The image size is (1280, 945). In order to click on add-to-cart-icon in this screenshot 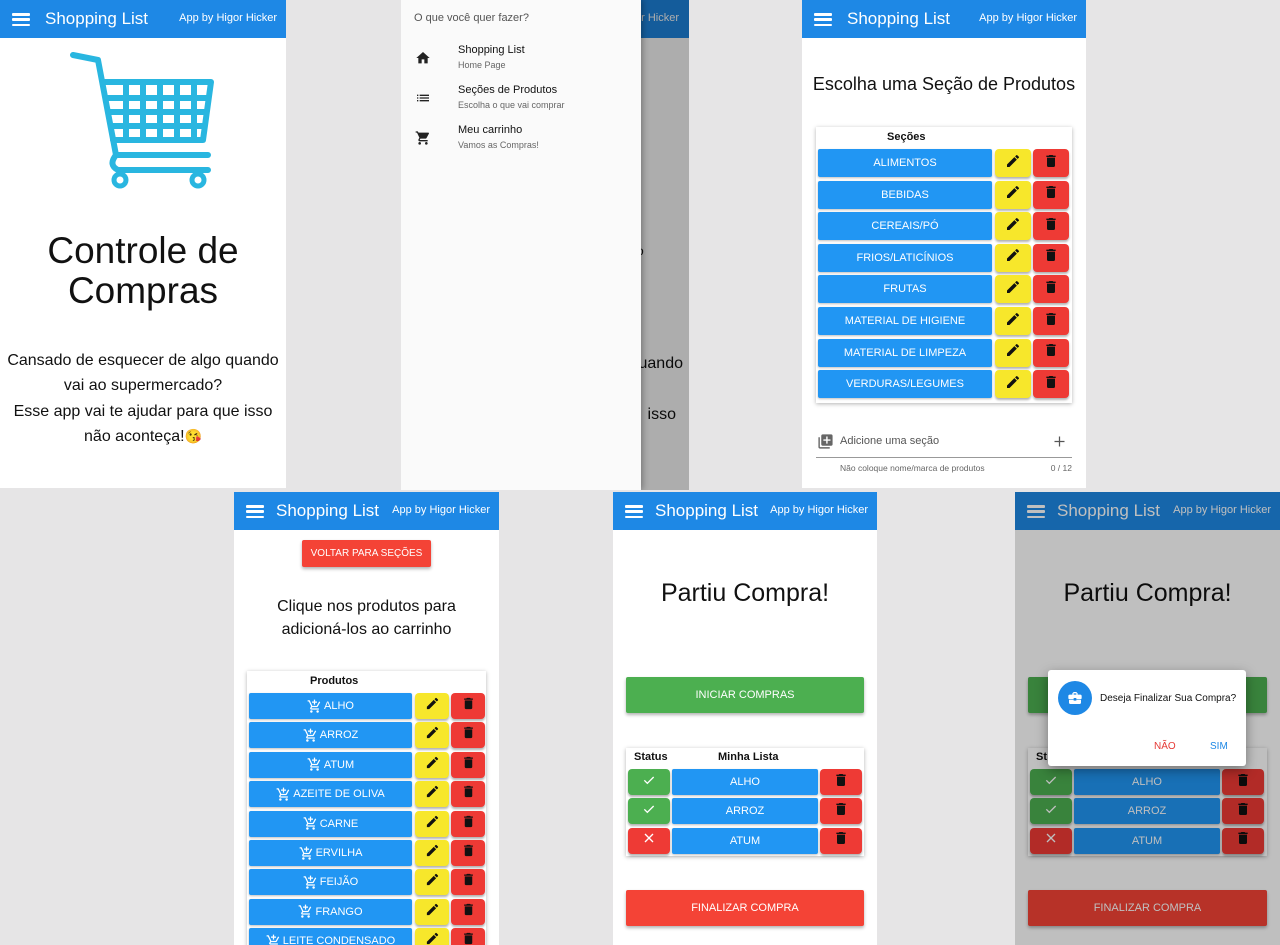, I will do `click(314, 764)`.